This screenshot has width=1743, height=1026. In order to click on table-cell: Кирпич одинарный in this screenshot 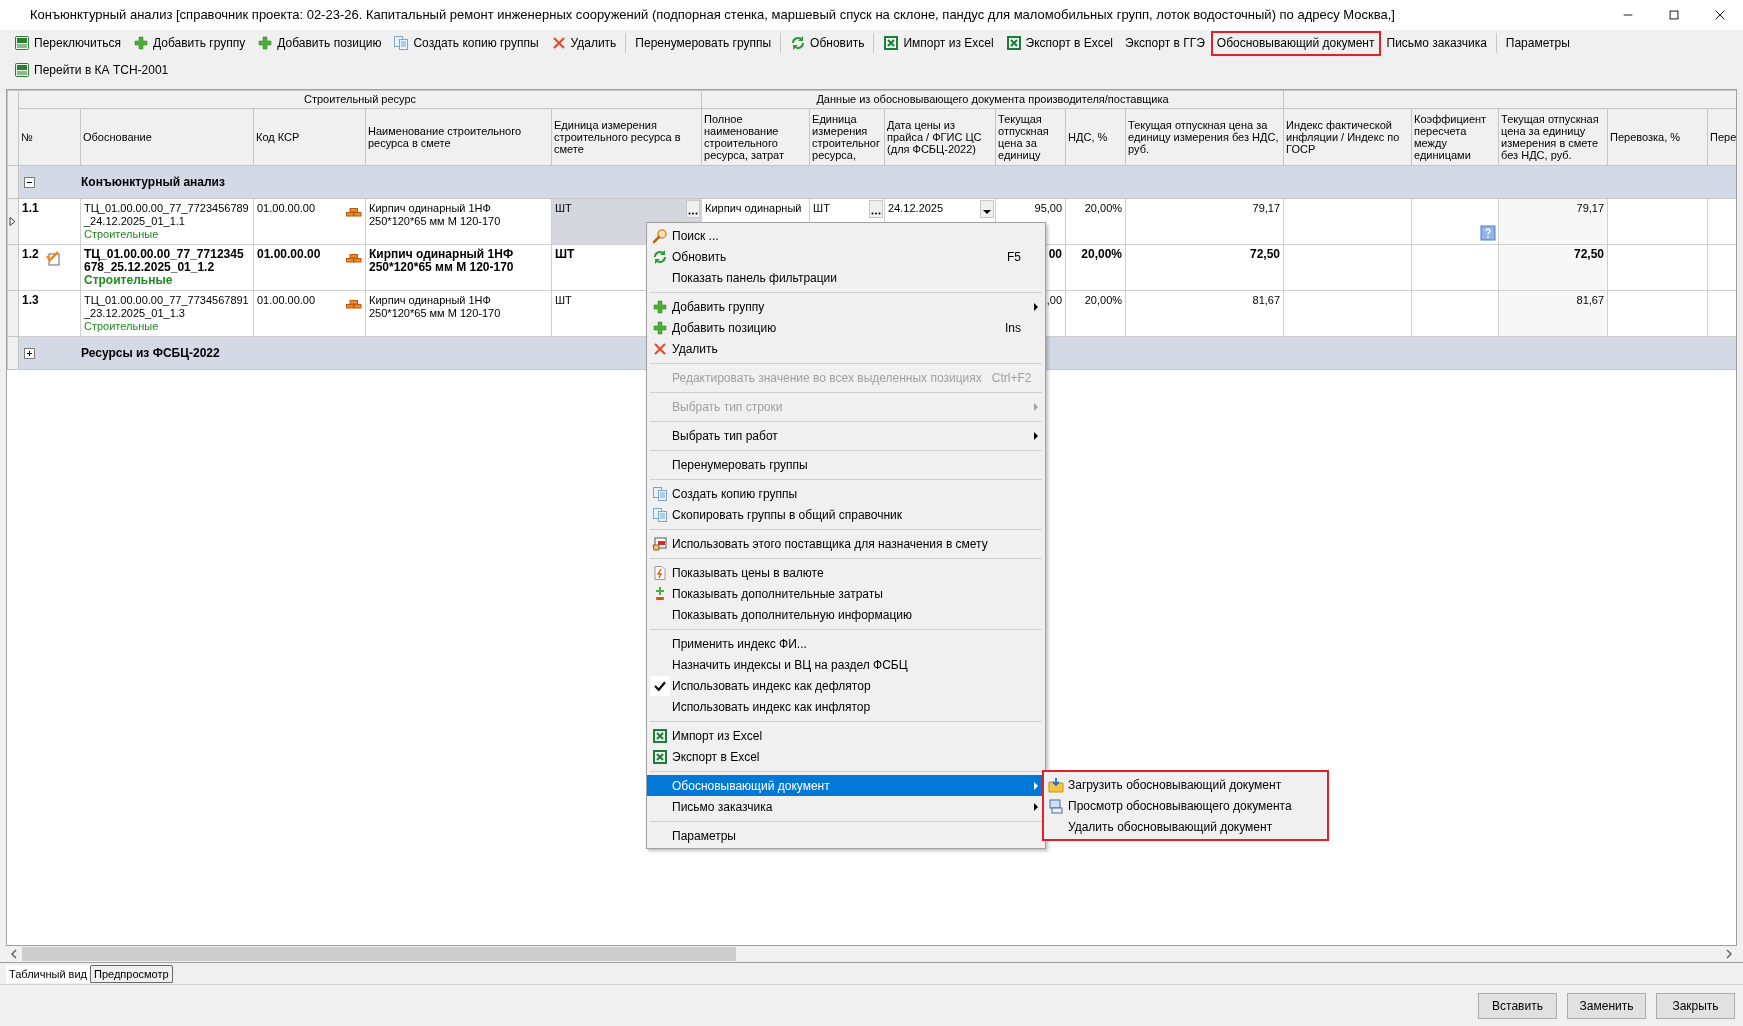, I will do `click(753, 208)`.